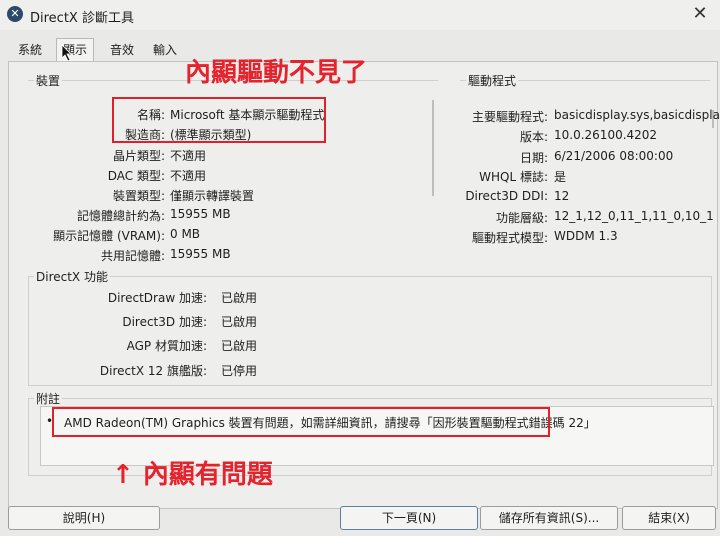 Image resolution: width=720 pixels, height=536 pixels. I want to click on notes-group-title: 附註, so click(48, 398).